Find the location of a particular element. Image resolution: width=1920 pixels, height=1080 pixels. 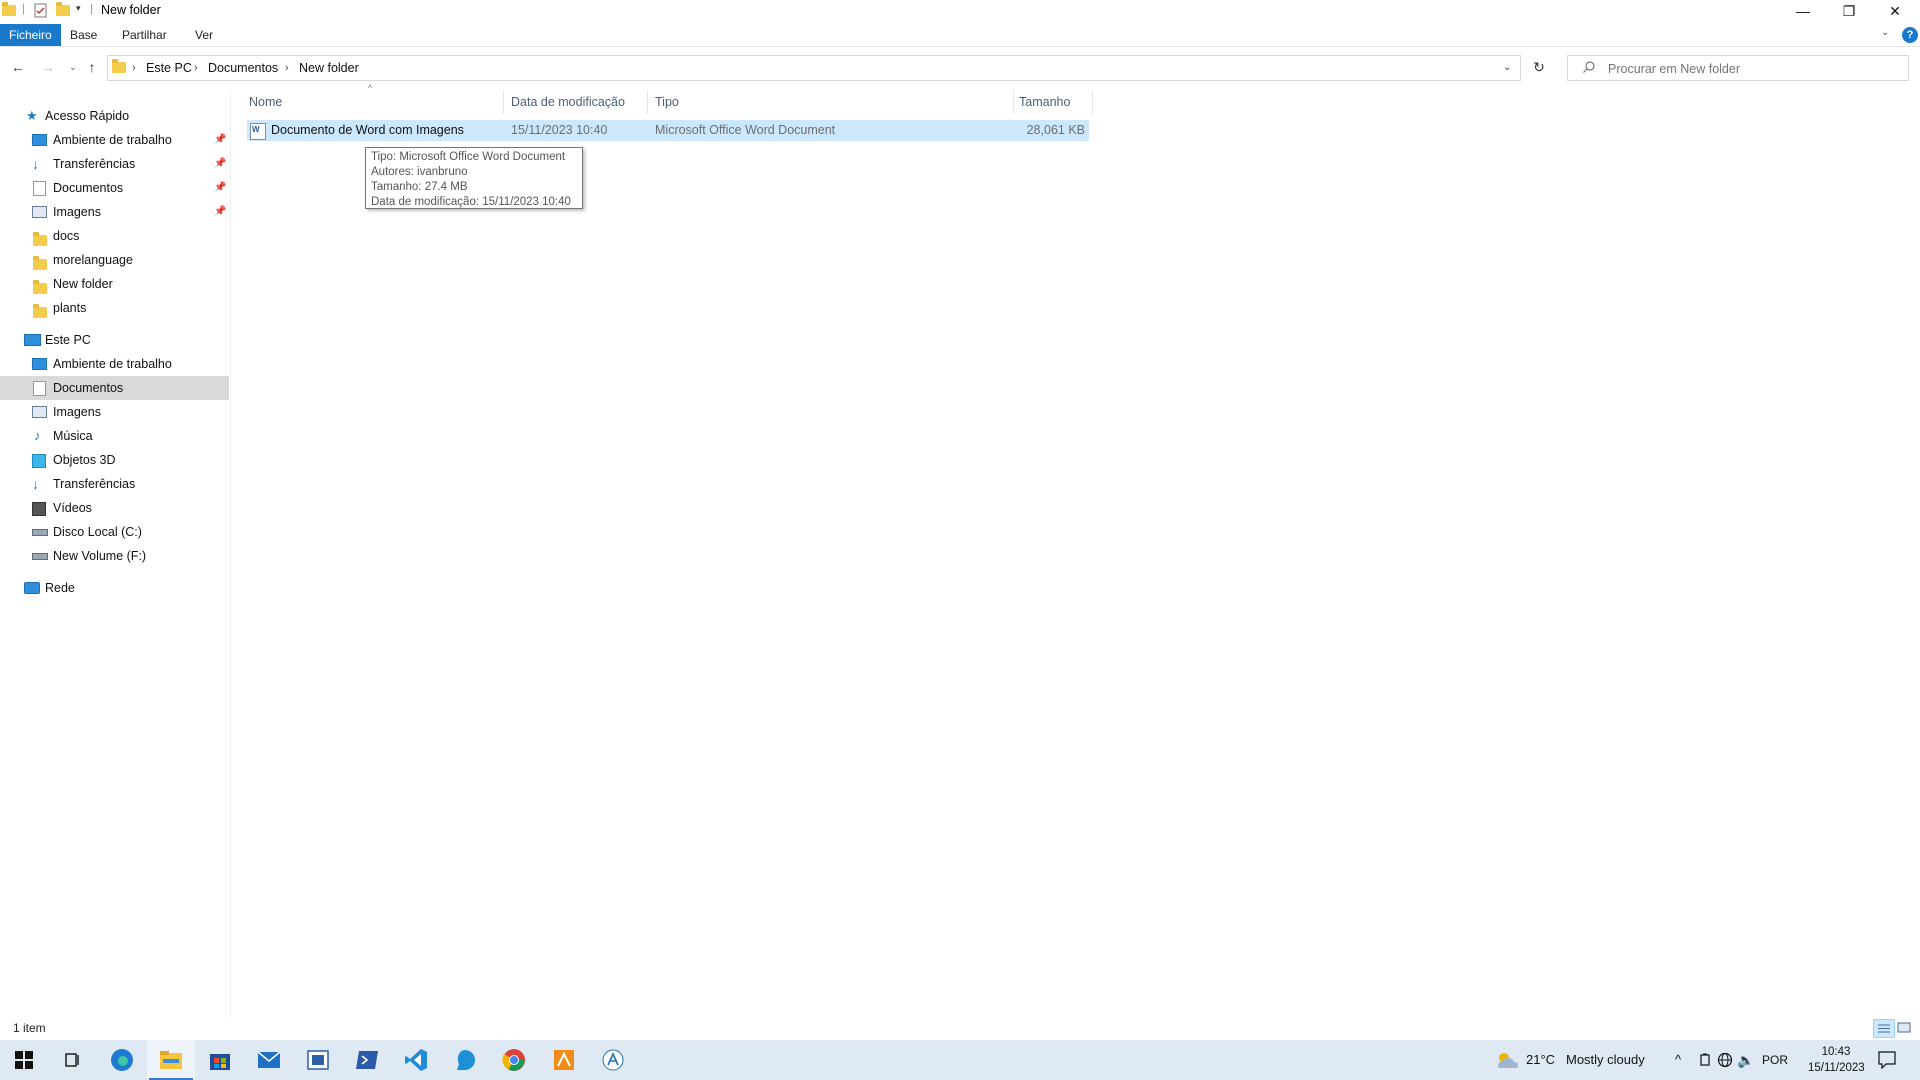

customize-qat-icon: ▾ is located at coordinates (78, 11).